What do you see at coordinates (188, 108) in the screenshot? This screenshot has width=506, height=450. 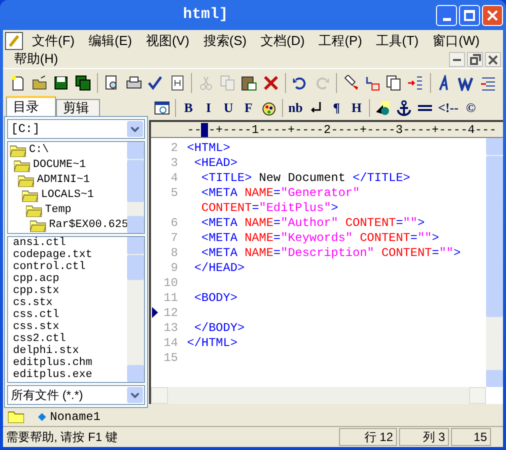 I see `format-button: B` at bounding box center [188, 108].